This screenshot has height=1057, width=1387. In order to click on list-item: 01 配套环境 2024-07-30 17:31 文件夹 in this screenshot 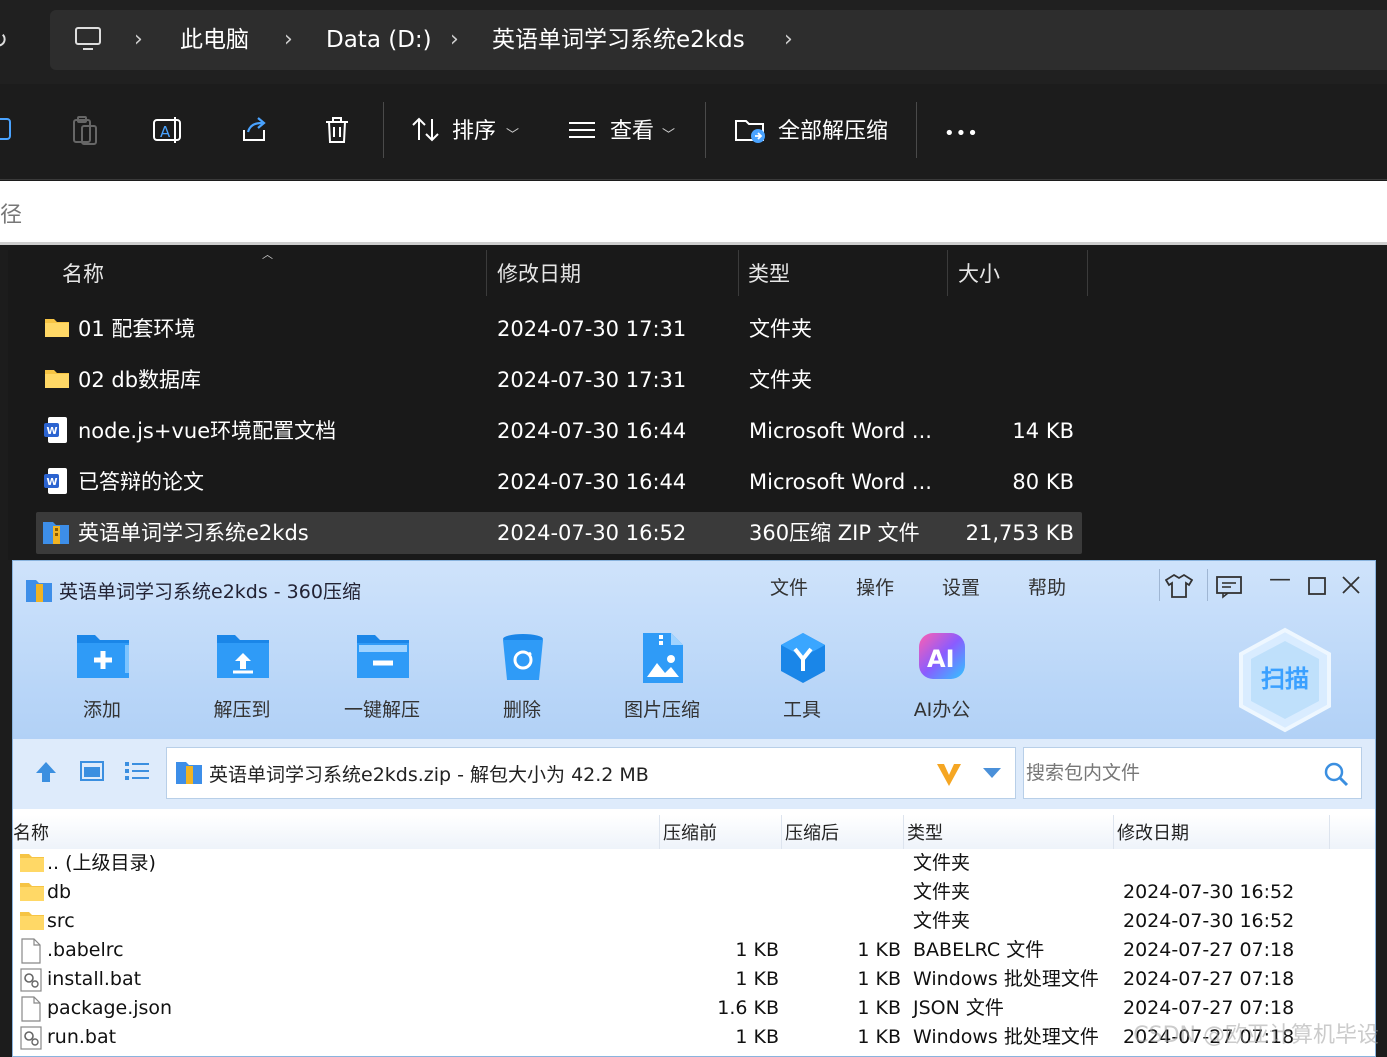, I will do `click(559, 329)`.